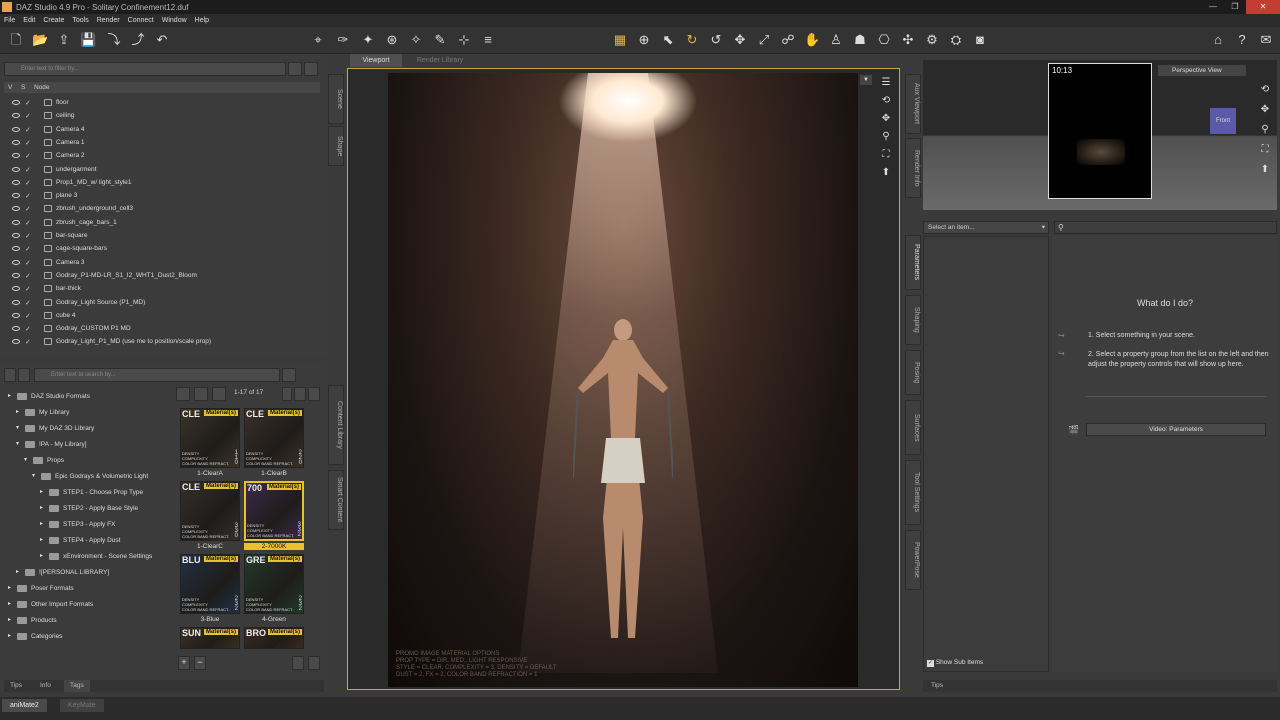 Image resolution: width=1280 pixels, height=720 pixels. What do you see at coordinates (86, 428) in the screenshot?
I see `library-tree-item: ▾ My DAZ 3D Library` at bounding box center [86, 428].